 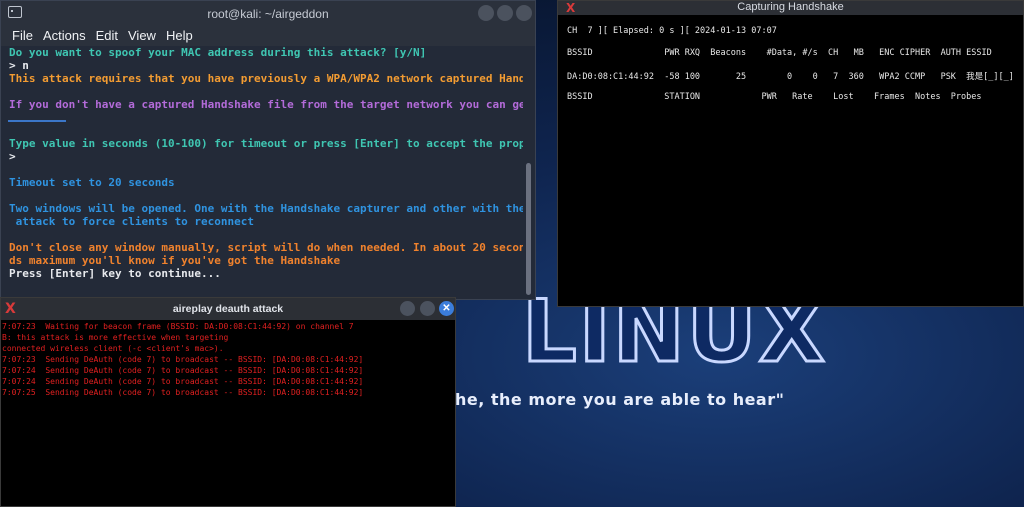 What do you see at coordinates (528, 229) in the screenshot?
I see `terminal-scrollbar` at bounding box center [528, 229].